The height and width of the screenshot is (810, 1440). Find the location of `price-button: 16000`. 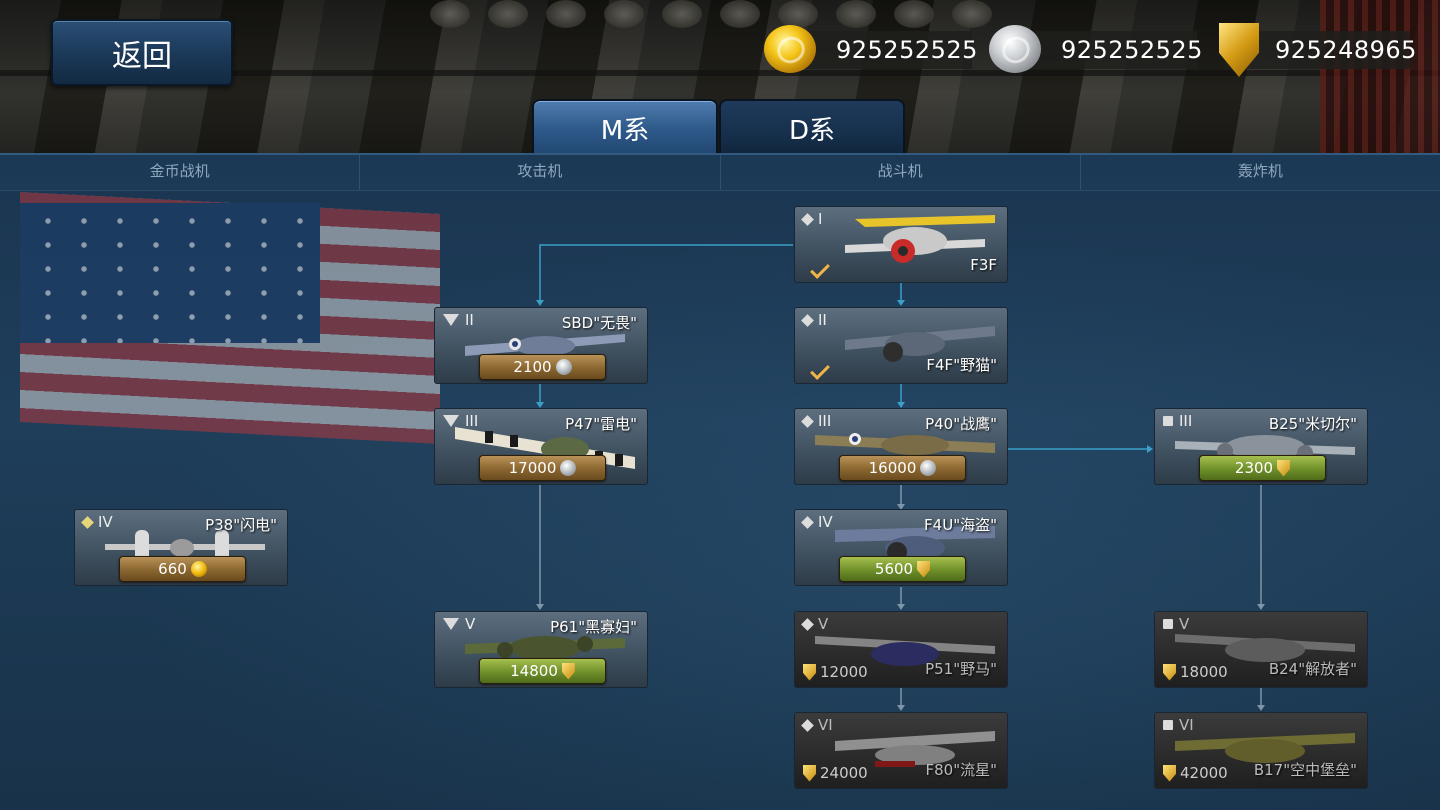

price-button: 16000 is located at coordinates (902, 468).